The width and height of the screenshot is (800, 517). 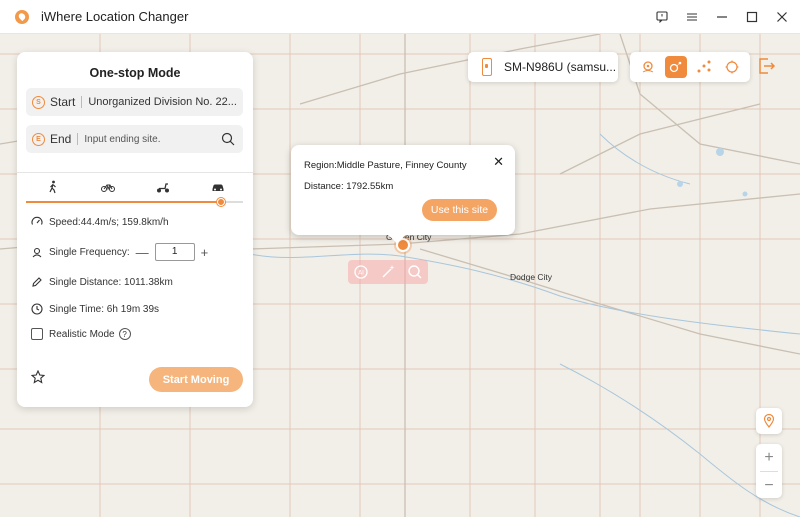 I want to click on minimize-icon, so click(x=722, y=17).